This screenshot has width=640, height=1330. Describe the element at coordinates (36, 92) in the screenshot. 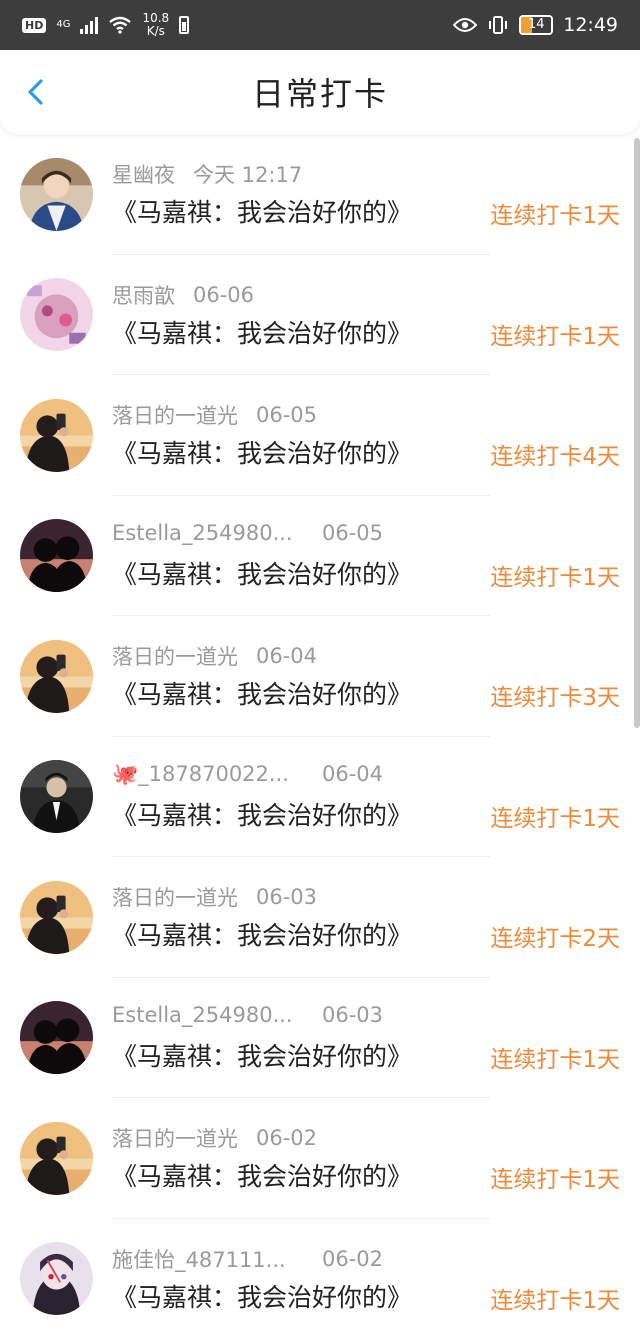

I see `chevron-left-icon` at that location.